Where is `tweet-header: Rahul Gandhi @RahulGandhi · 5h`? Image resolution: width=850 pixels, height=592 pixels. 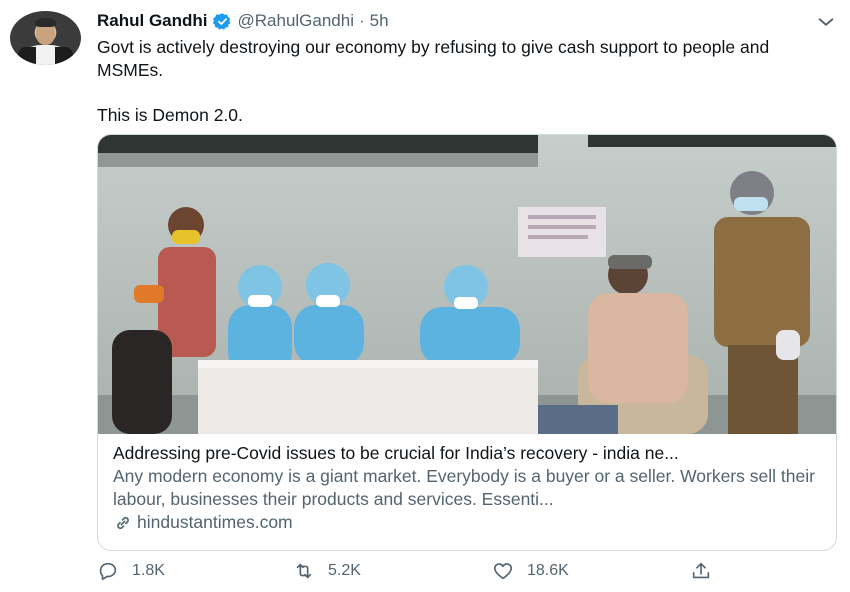
tweet-header: Rahul Gandhi @RahulGandhi · 5h is located at coordinates (243, 21).